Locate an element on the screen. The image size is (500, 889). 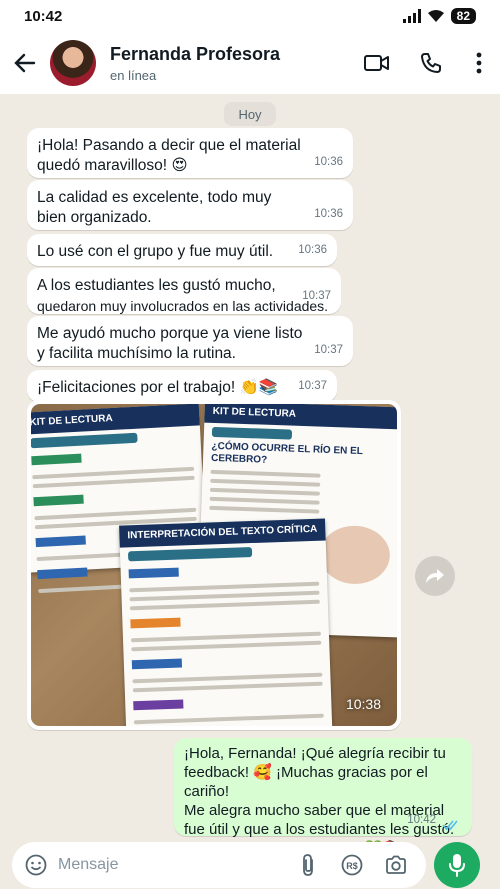
message-text: bien organizado. is located at coordinates (94, 217).